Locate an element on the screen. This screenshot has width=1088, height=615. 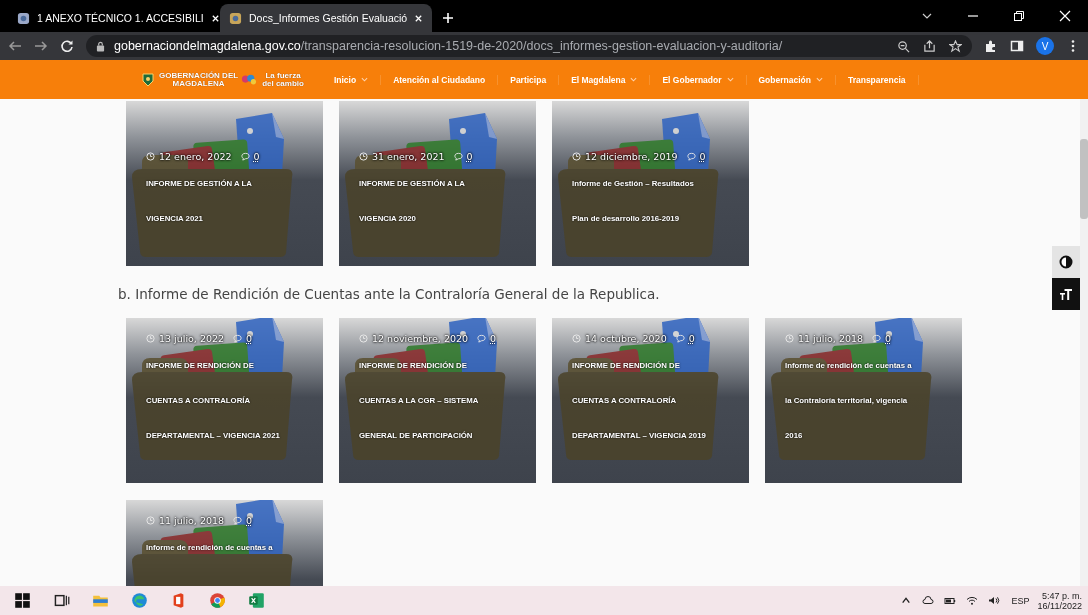
chrome-icon is located at coordinates (217, 600).